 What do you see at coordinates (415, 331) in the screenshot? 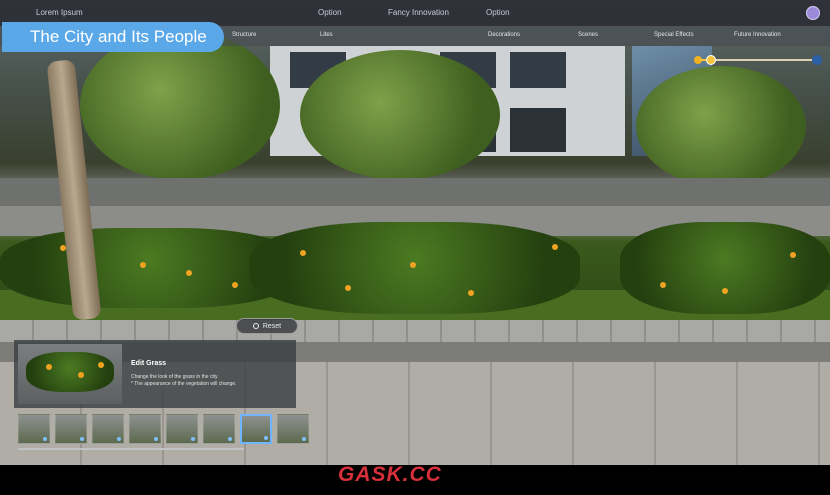
I see `curb` at bounding box center [415, 331].